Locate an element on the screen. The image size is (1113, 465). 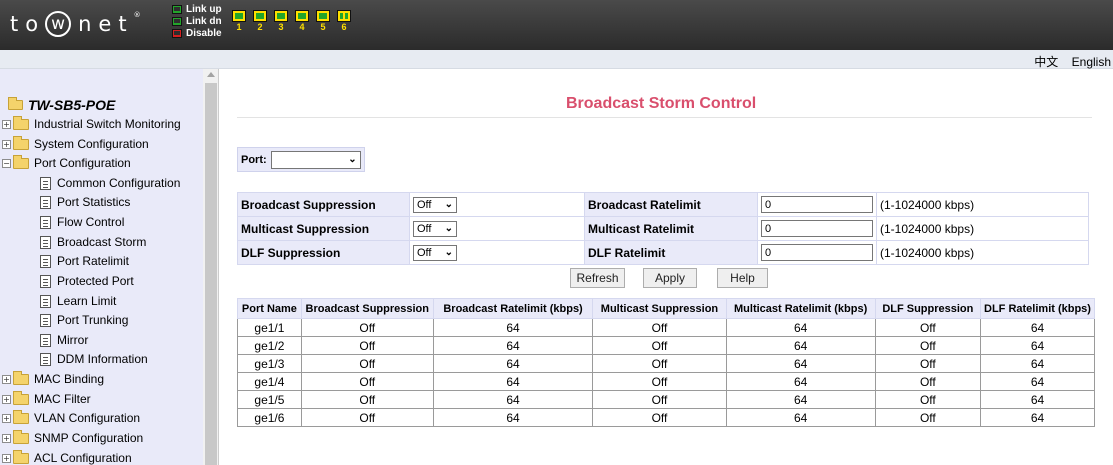
multicast-suppression-label: Multicast Suppression is located at coordinates (323, 228).